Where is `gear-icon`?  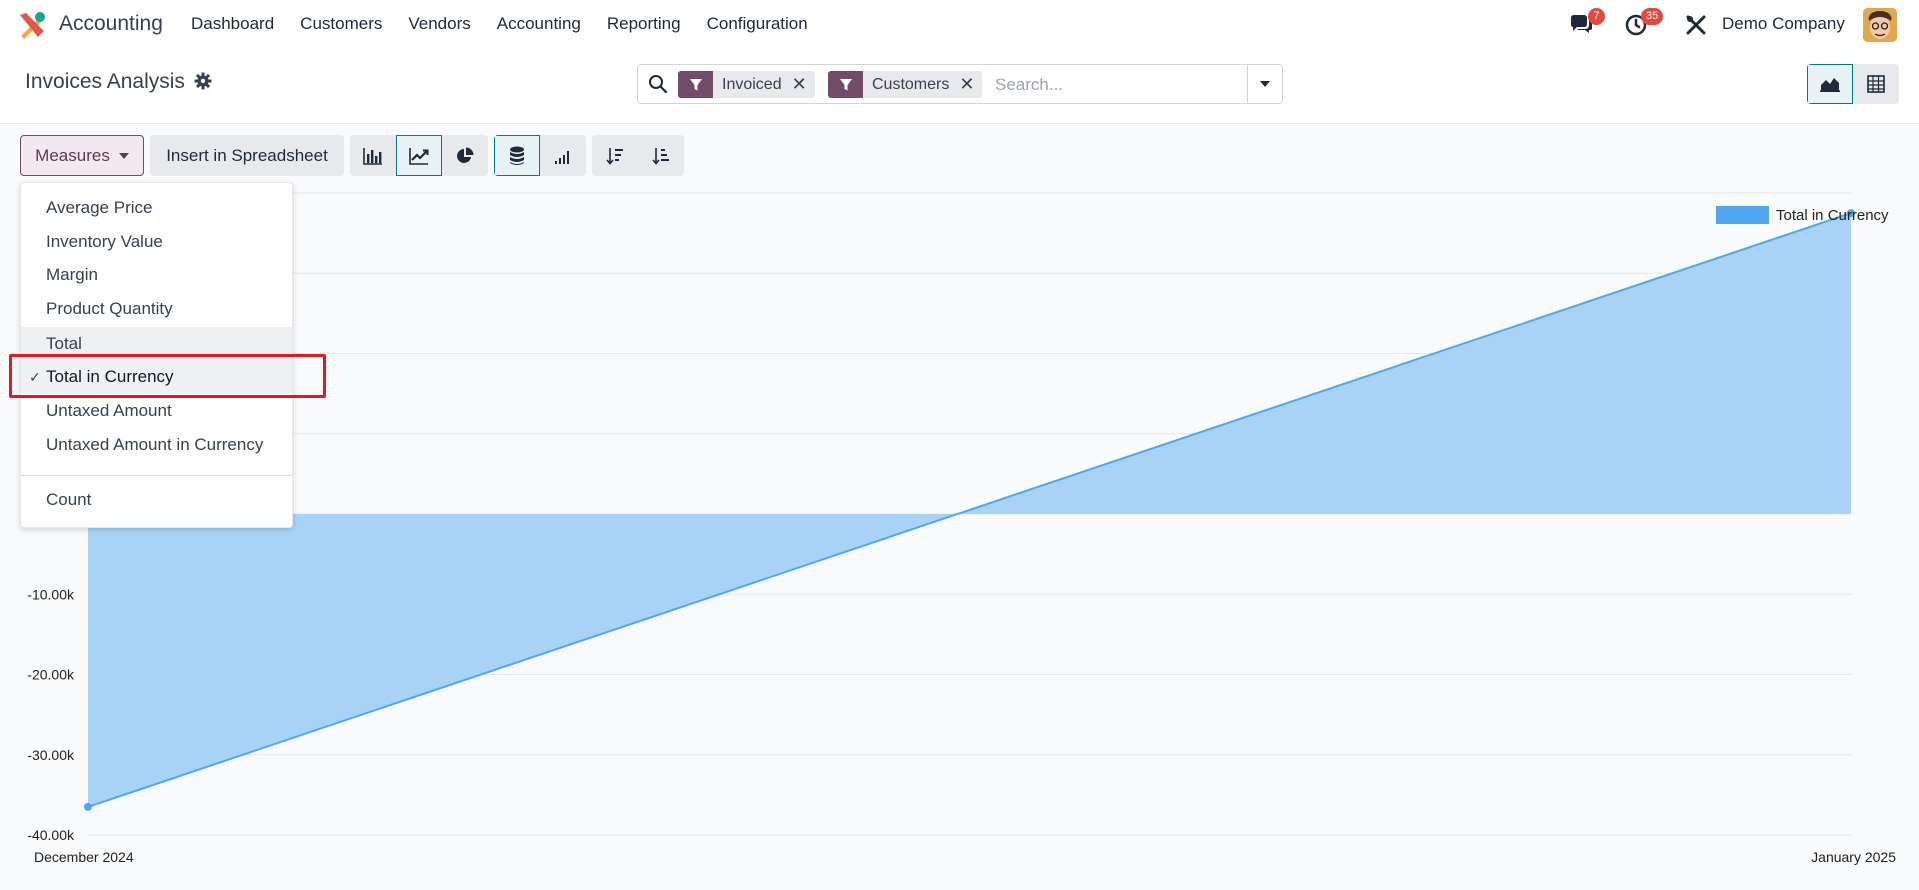 gear-icon is located at coordinates (203, 81).